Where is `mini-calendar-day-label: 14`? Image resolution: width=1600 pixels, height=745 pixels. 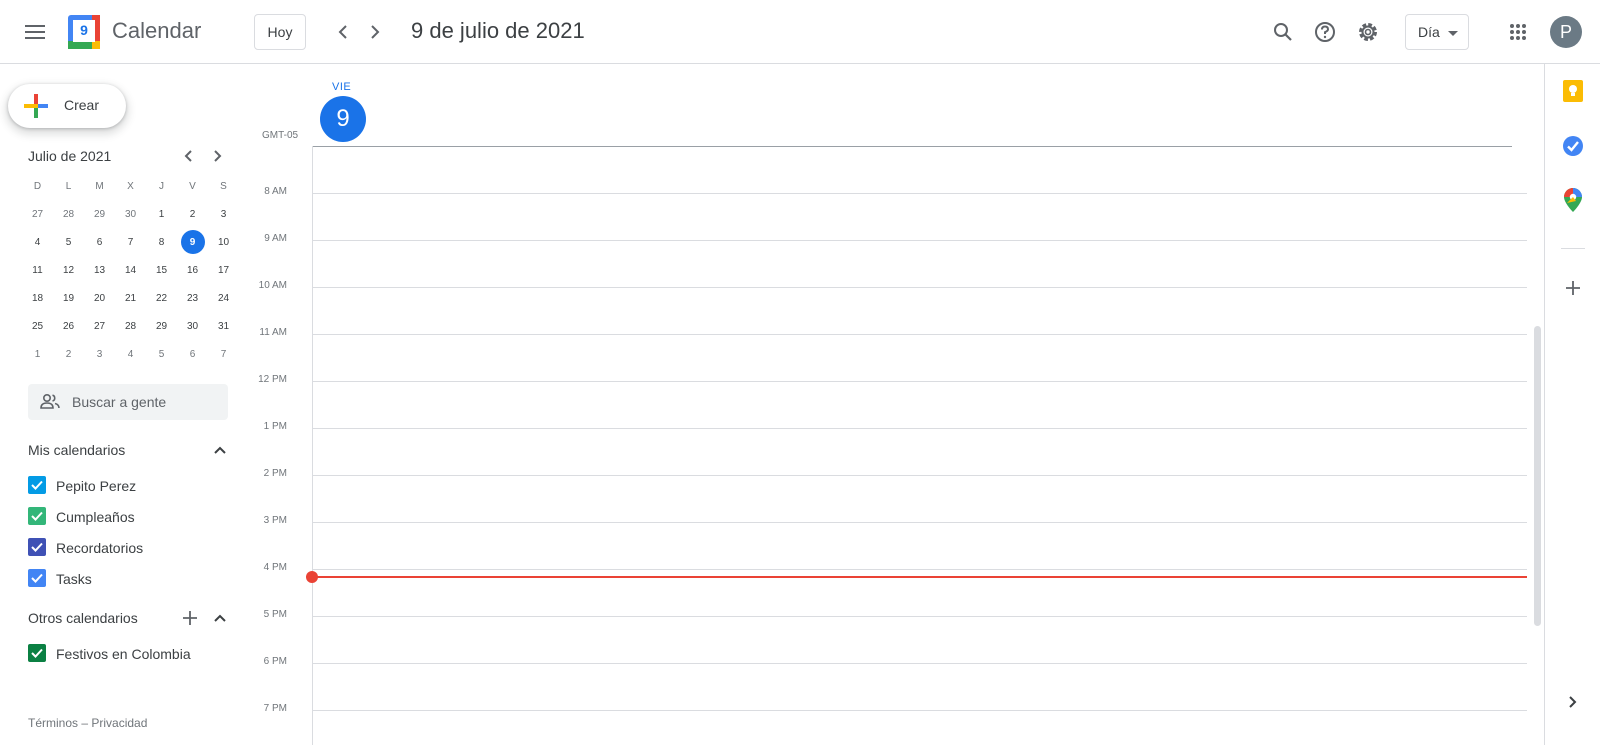
mini-calendar-day-label: 14 is located at coordinates (130, 270).